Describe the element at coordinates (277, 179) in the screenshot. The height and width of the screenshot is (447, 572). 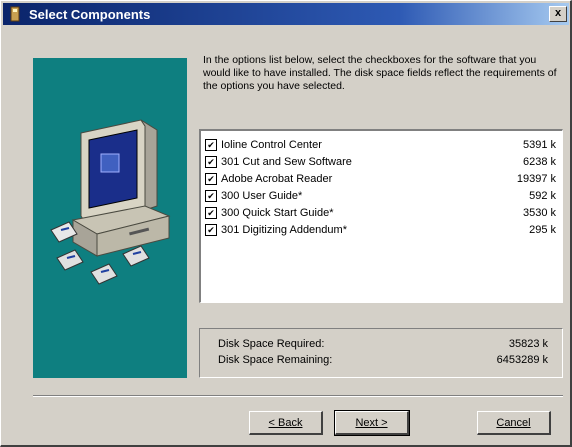
I see `component-label: Adobe Acrobat Reader` at that location.